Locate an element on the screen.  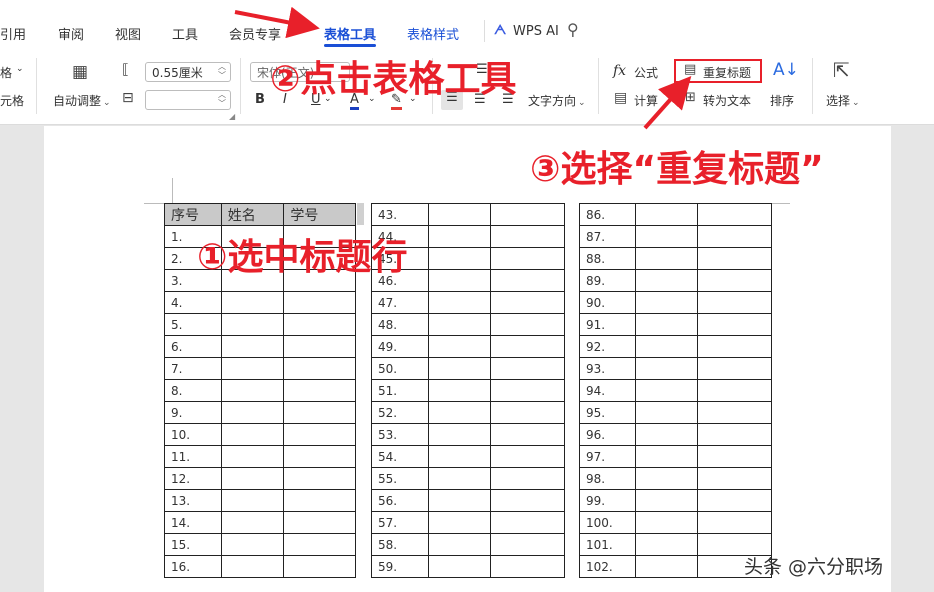
select-button: 选择 ⌄ is located at coordinates (843, 100).